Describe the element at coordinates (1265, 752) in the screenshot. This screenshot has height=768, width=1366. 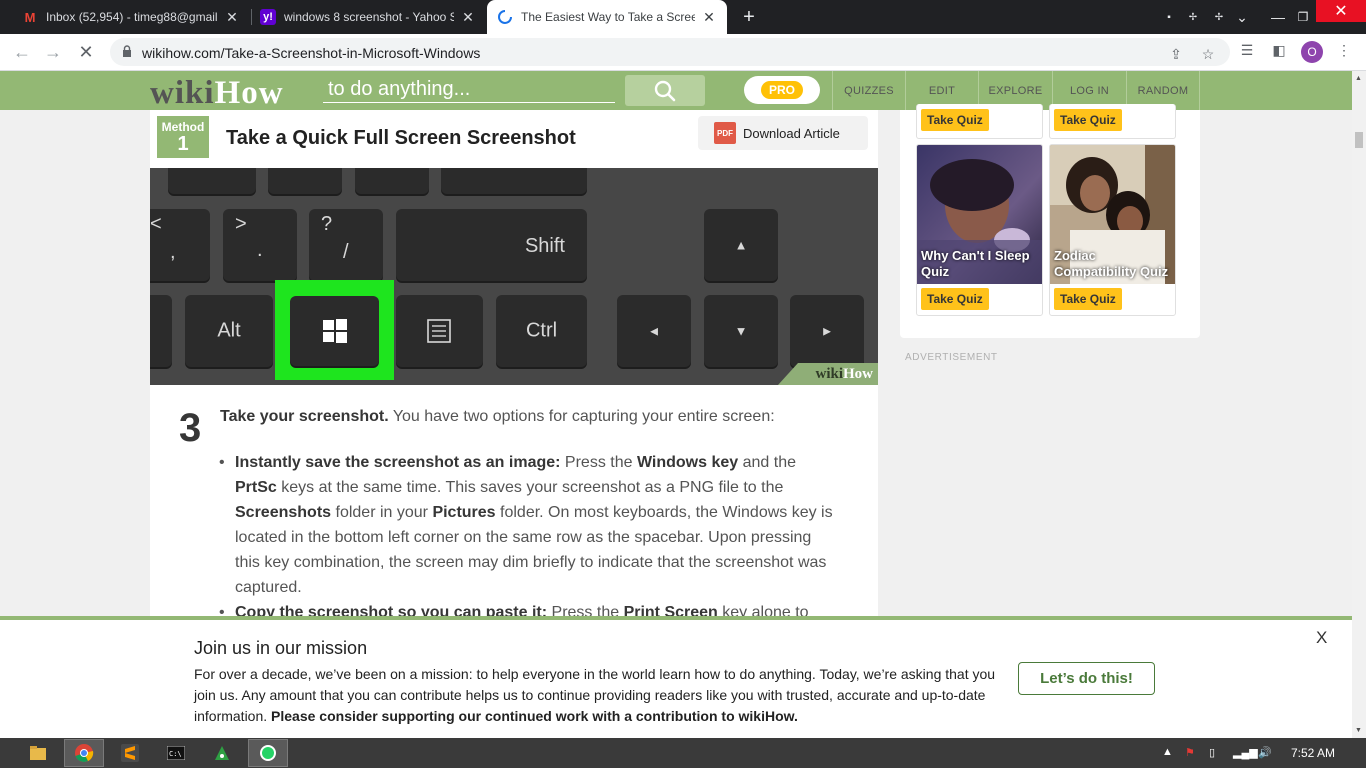
I see `volume-icon: 🔊` at that location.